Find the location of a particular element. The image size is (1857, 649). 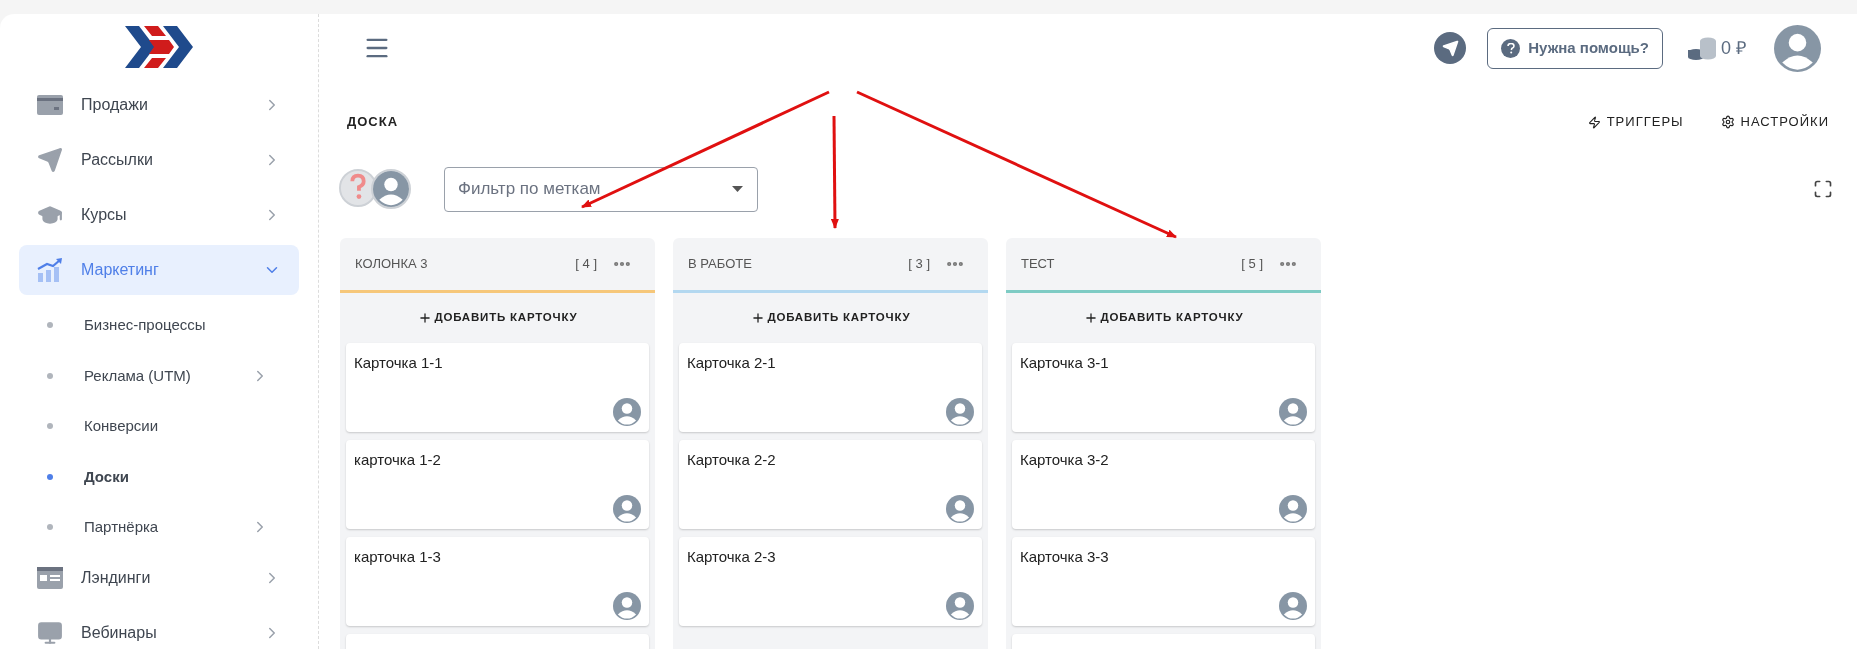

card-count: [ 4 ] is located at coordinates (586, 264).